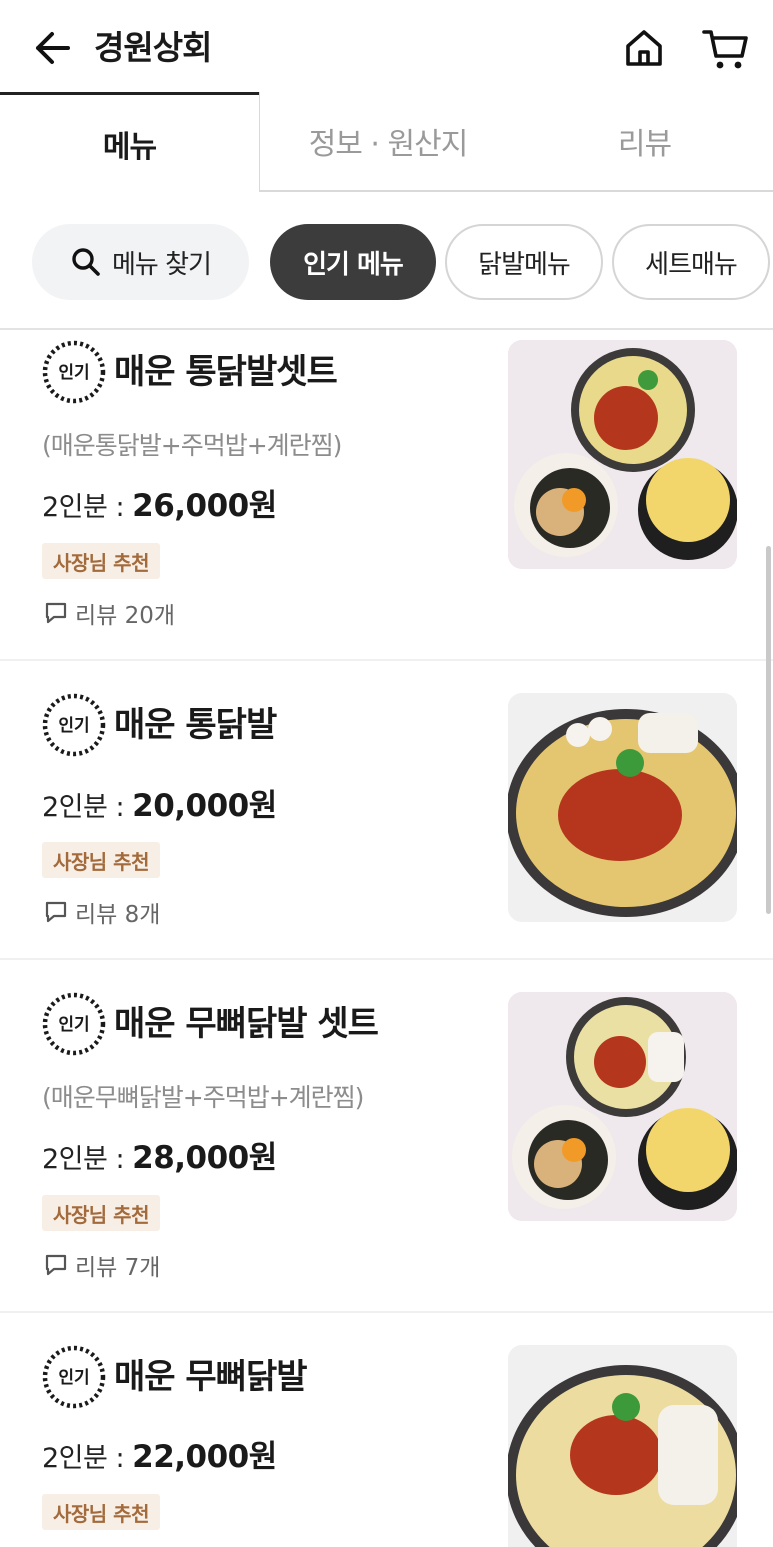 This screenshot has height=1547, width=773. I want to click on menu-item-price: 2인분 : 26,000원, so click(159, 502).